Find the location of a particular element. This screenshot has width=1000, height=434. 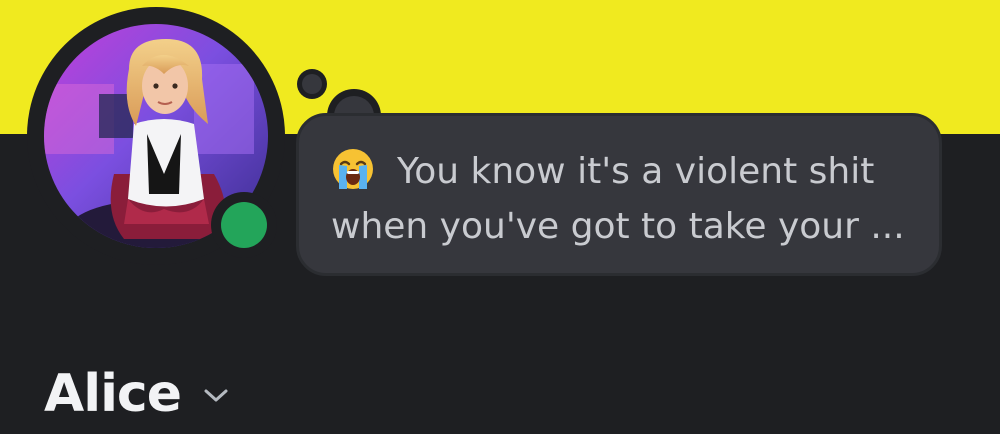

username: Alice is located at coordinates (113, 394).